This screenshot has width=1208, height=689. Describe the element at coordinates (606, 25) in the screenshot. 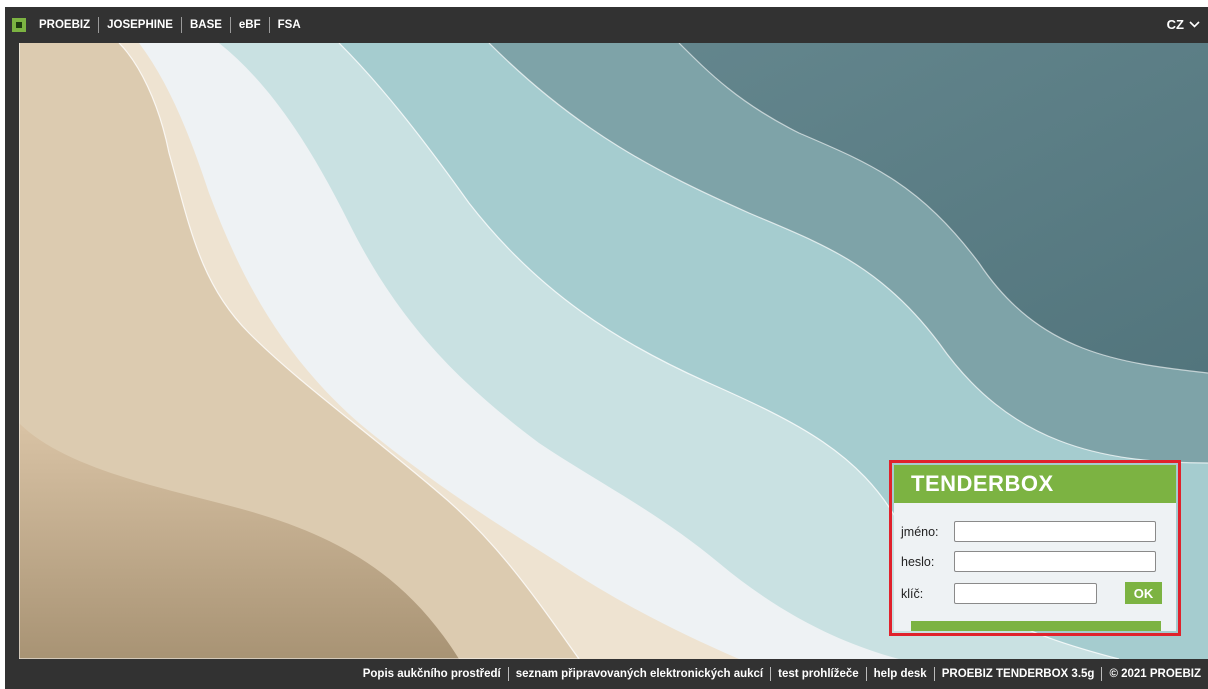

I see `top-navigation-bar: PROEBIZ JOSEPHINE BASE eBF FSA CZ` at that location.